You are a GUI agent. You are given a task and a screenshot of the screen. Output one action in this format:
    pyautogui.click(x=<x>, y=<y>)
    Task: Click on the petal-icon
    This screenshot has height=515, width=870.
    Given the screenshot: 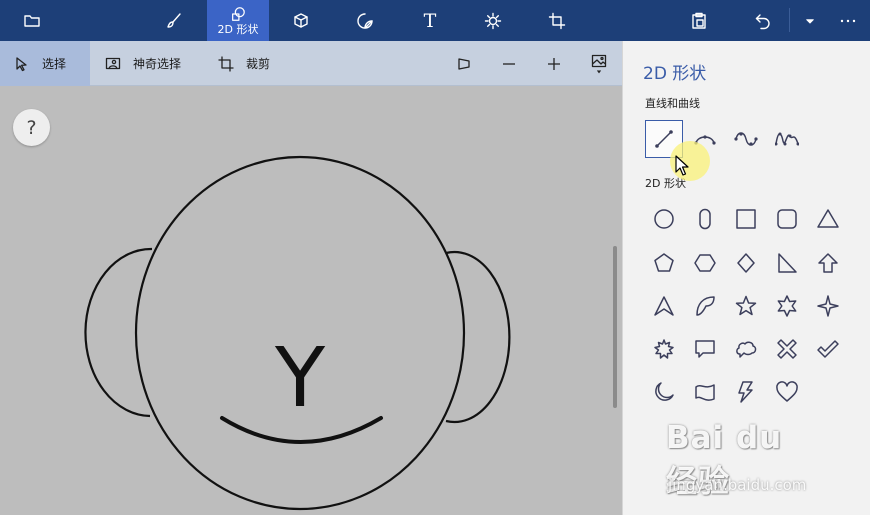 What is the action you would take?
    pyautogui.click(x=705, y=306)
    